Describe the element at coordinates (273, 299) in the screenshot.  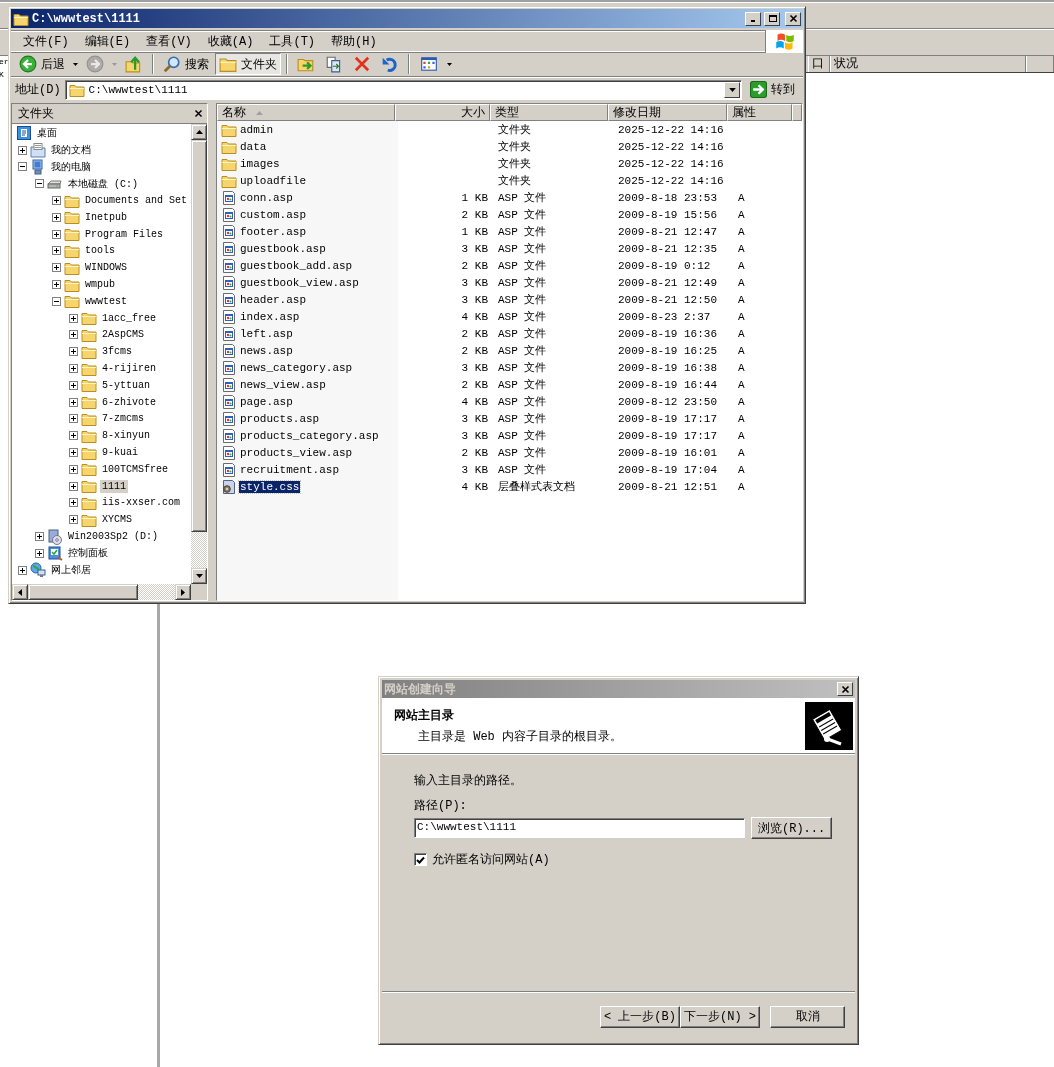
I see `file-name: header.asp` at that location.